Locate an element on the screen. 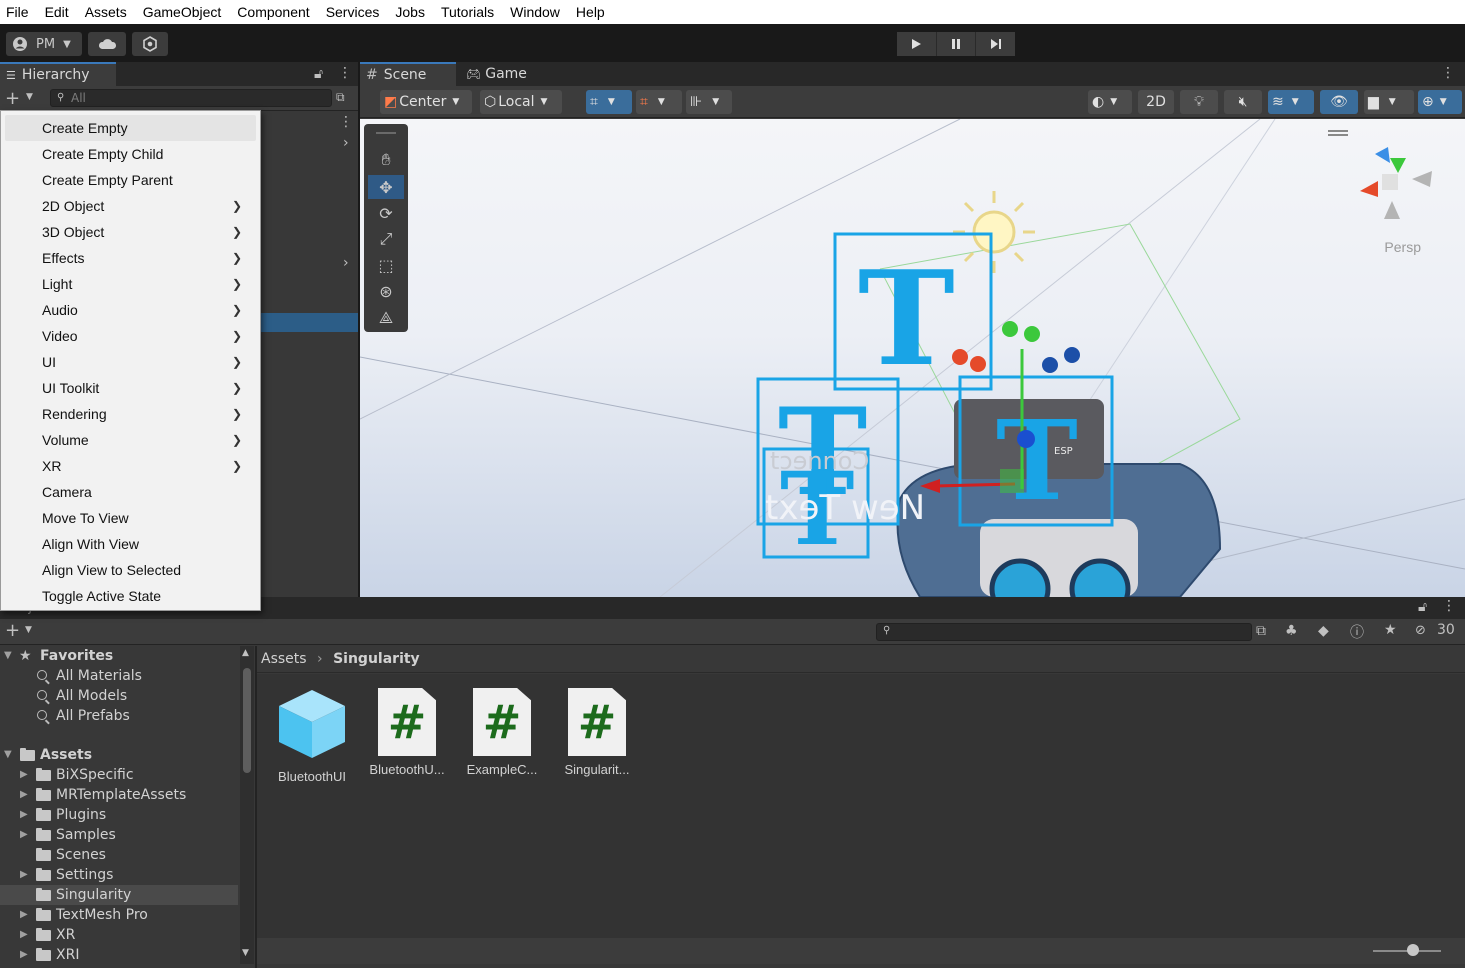  menu-item: XR ❯ is located at coordinates (130, 466).